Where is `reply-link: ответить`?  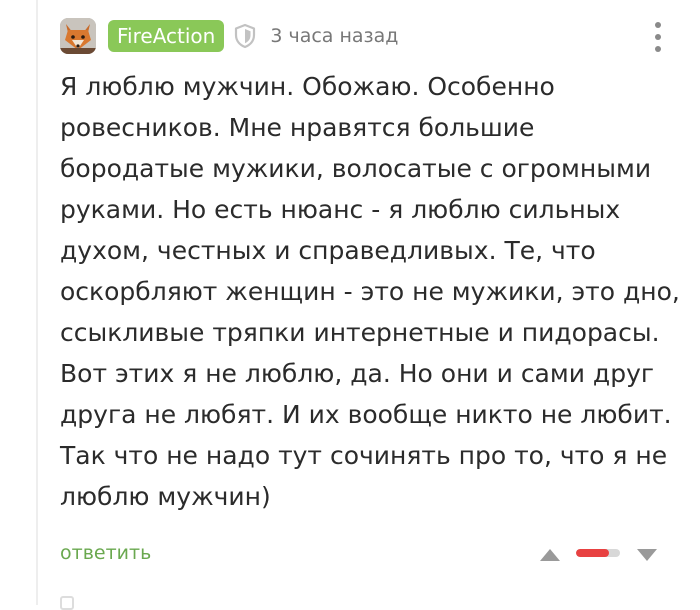
reply-link: ответить is located at coordinates (105, 553).